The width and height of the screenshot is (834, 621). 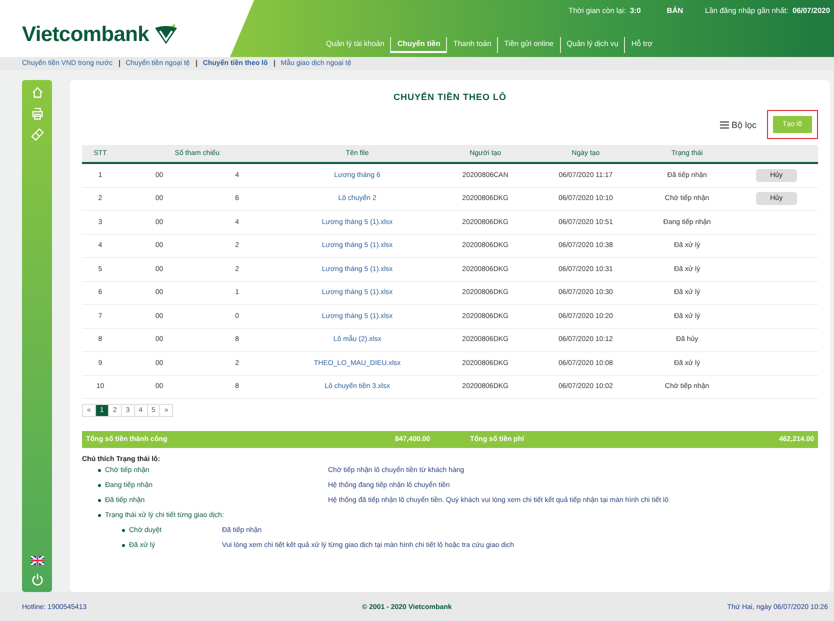 What do you see at coordinates (37, 113) in the screenshot?
I see `printer-icon` at bounding box center [37, 113].